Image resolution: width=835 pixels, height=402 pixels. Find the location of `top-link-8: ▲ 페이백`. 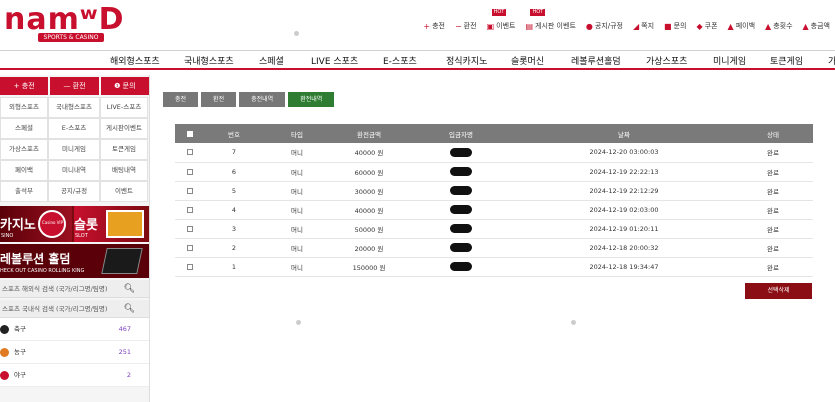

top-link-8: ▲ 페이백 is located at coordinates (741, 26).